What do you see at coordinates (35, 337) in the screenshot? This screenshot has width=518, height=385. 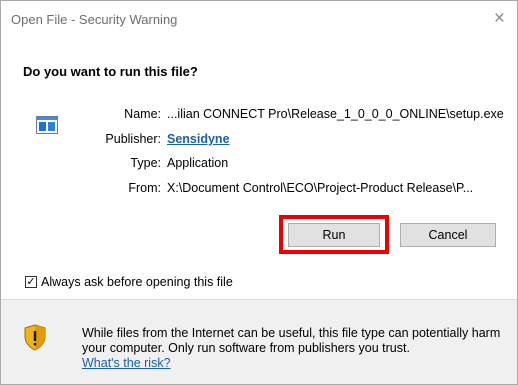 I see `shield-warning-icon` at bounding box center [35, 337].